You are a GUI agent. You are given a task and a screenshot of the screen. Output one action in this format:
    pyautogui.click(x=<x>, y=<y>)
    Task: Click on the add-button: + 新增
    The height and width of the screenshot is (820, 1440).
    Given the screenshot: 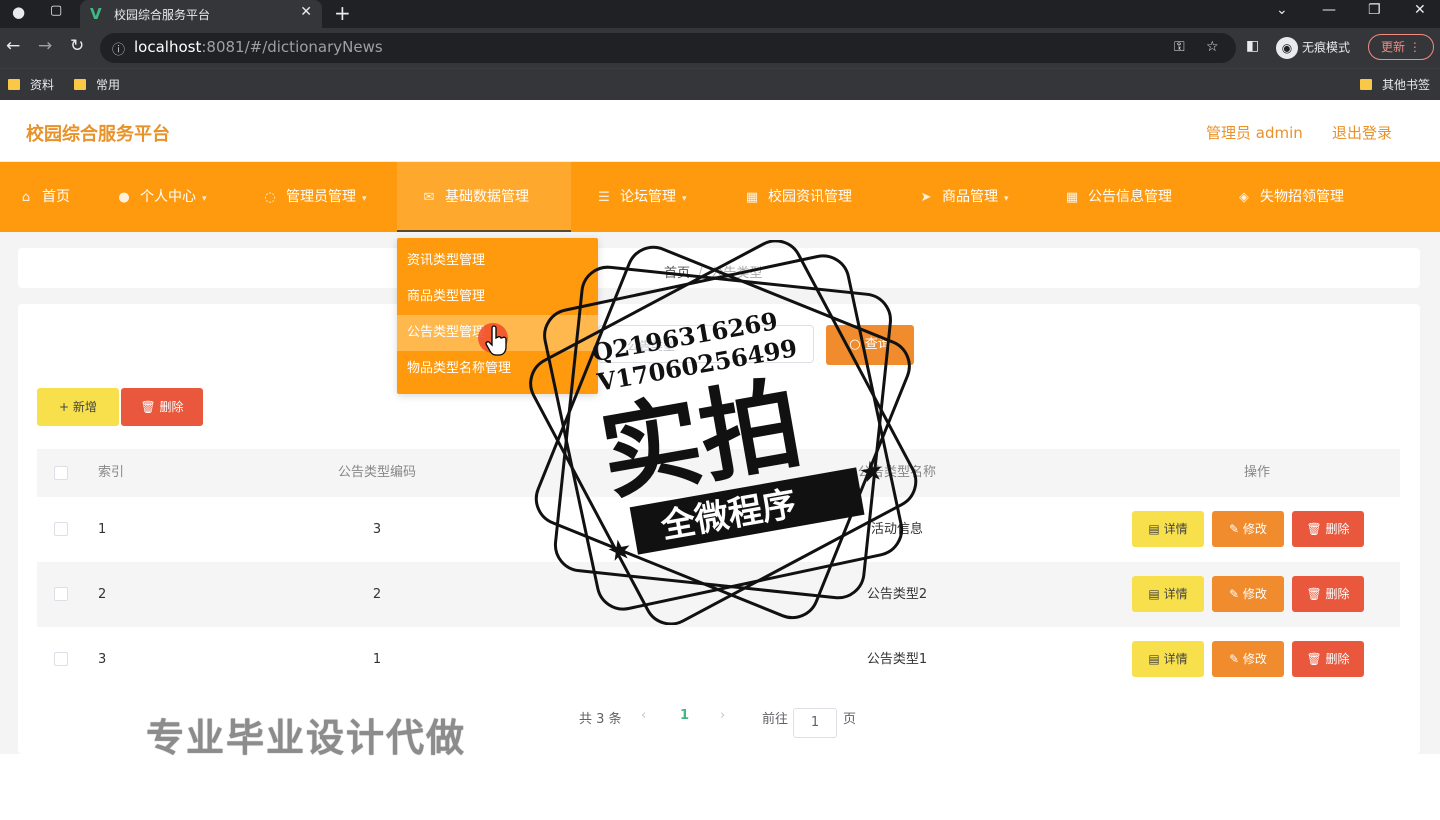 What is the action you would take?
    pyautogui.click(x=78, y=407)
    